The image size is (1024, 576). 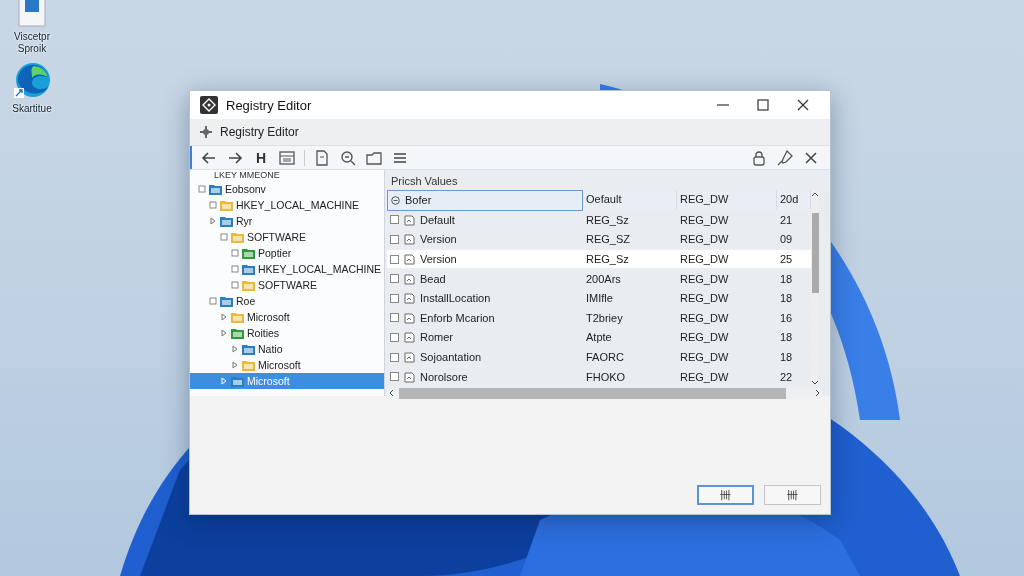 I want to click on tree-item: Roe, so click(x=287, y=301).